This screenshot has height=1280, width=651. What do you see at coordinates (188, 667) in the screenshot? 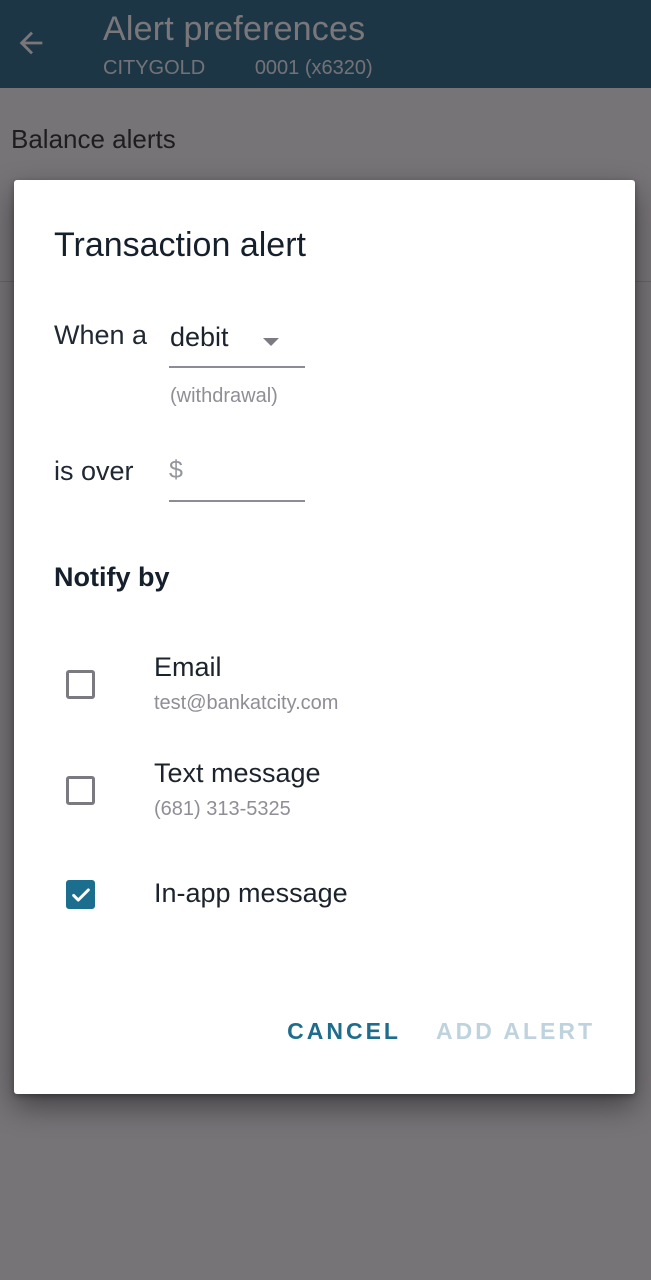
I see `option-label: Email` at bounding box center [188, 667].